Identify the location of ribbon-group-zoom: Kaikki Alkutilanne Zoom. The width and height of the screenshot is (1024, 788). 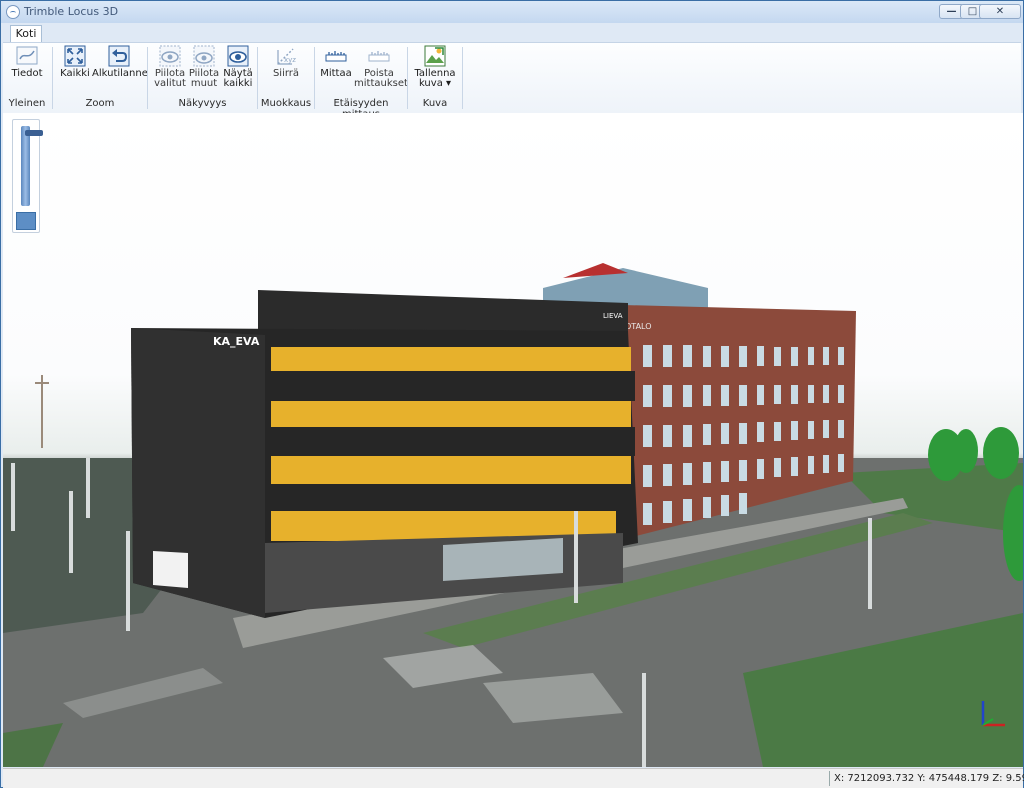
(101, 78).